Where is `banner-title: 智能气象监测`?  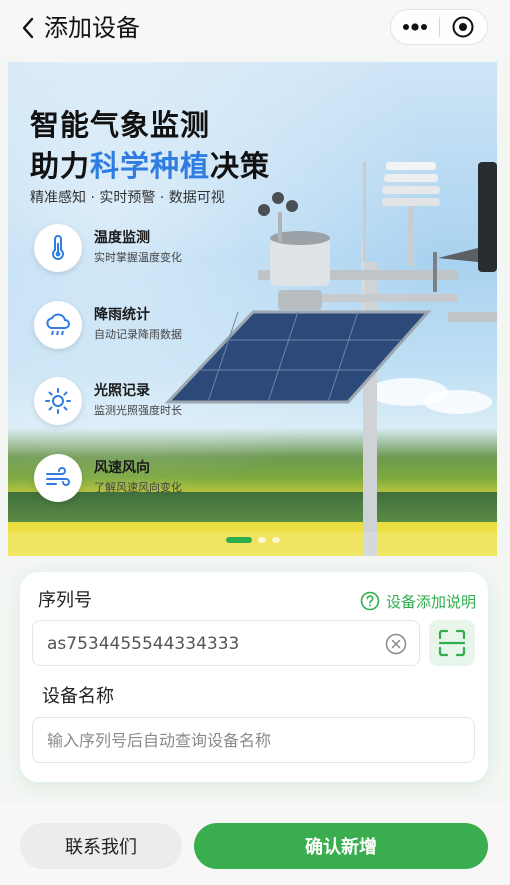
banner-title: 智能气象监测 is located at coordinates (120, 125).